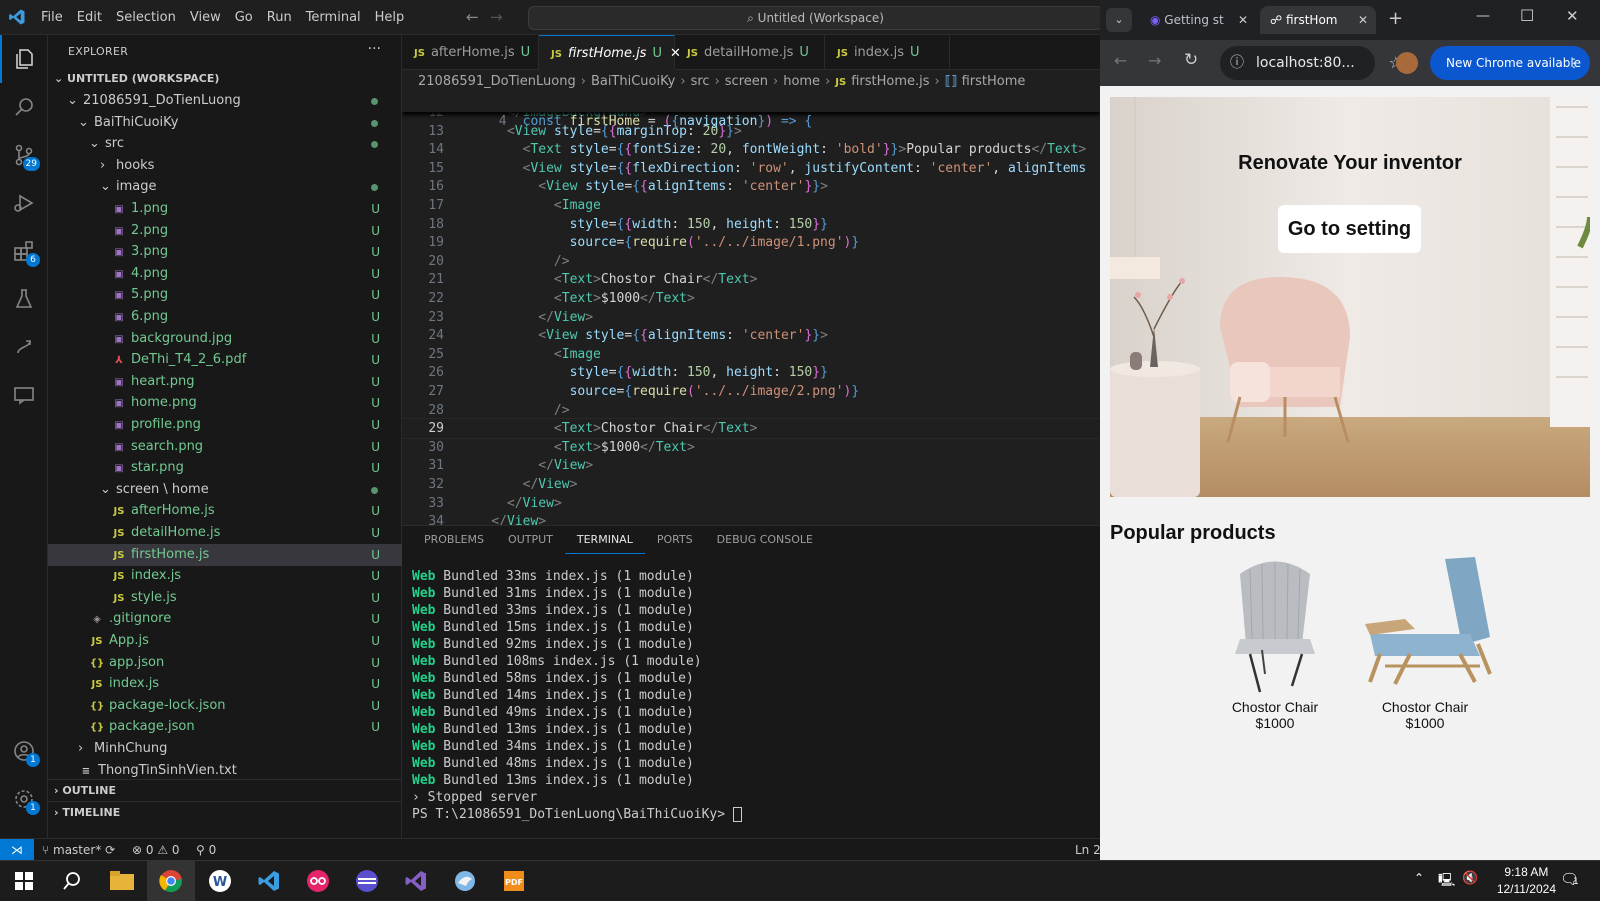 The width and height of the screenshot is (1600, 901). Describe the element at coordinates (1088, 850) in the screenshot. I see `cursor-position: Ln 2` at that location.